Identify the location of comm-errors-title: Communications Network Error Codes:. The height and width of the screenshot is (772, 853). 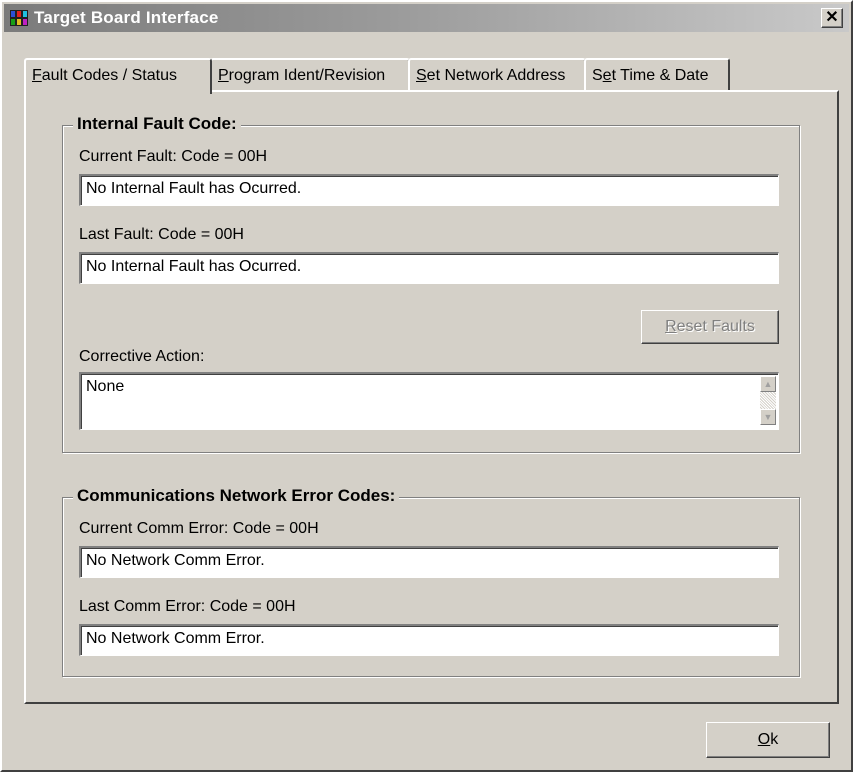
(236, 496).